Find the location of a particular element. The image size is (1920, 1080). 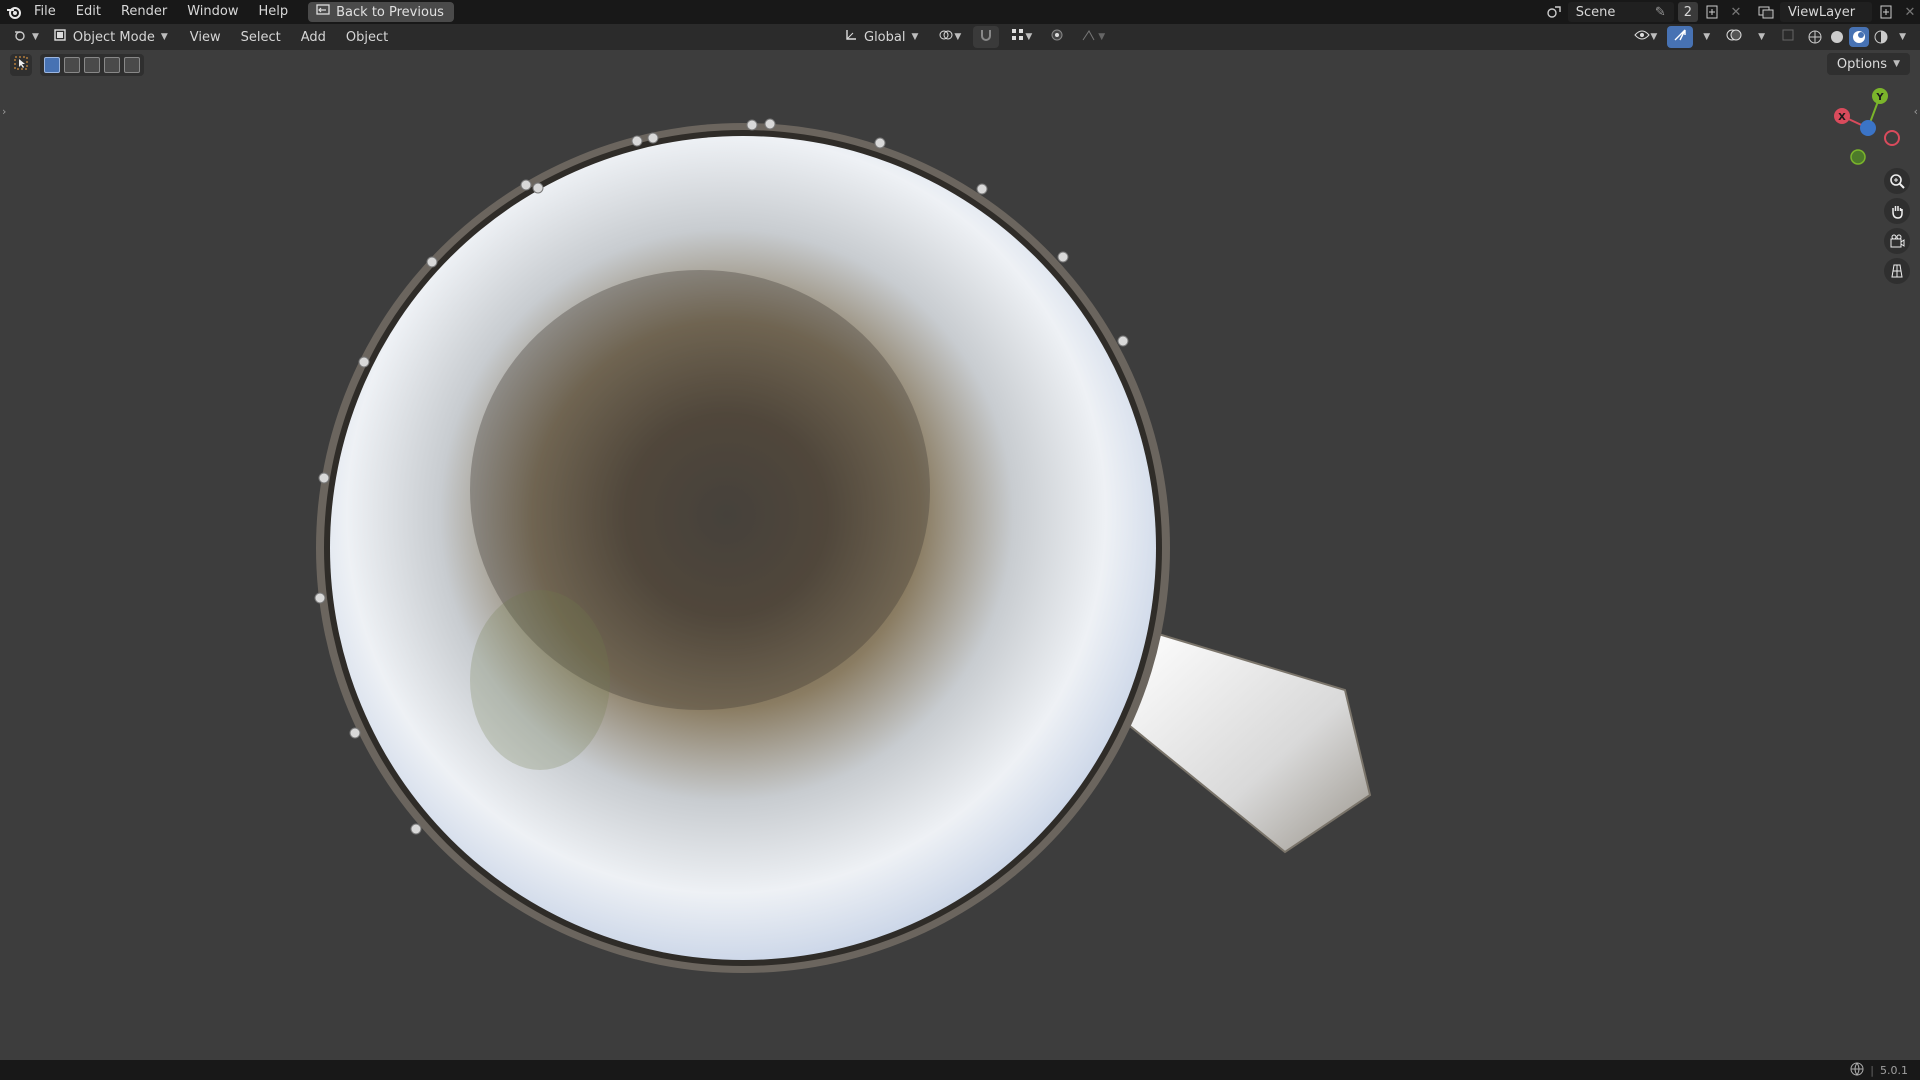

snap-target-dropdown: ▼ is located at coordinates (1021, 37).